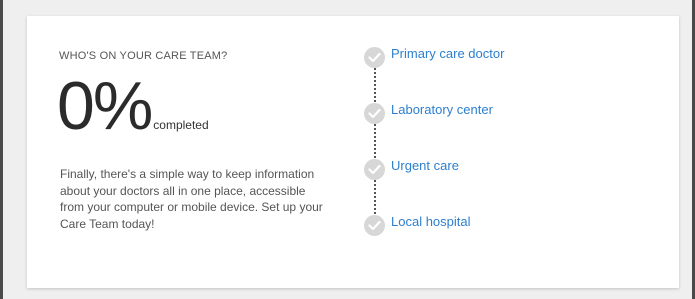 This screenshot has width=695, height=299. What do you see at coordinates (442, 109) in the screenshot?
I see `care-team-link-laboratory: Laboratory center` at bounding box center [442, 109].